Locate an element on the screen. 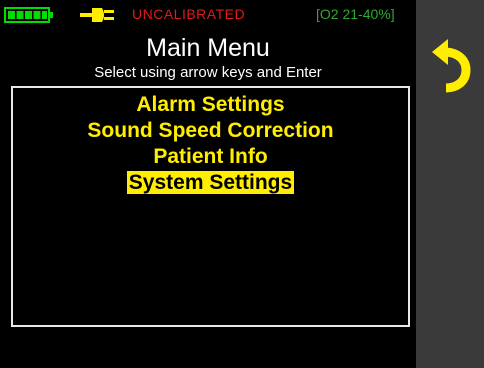  page-subtitle: Select using arrow keys and Enter is located at coordinates (208, 72).